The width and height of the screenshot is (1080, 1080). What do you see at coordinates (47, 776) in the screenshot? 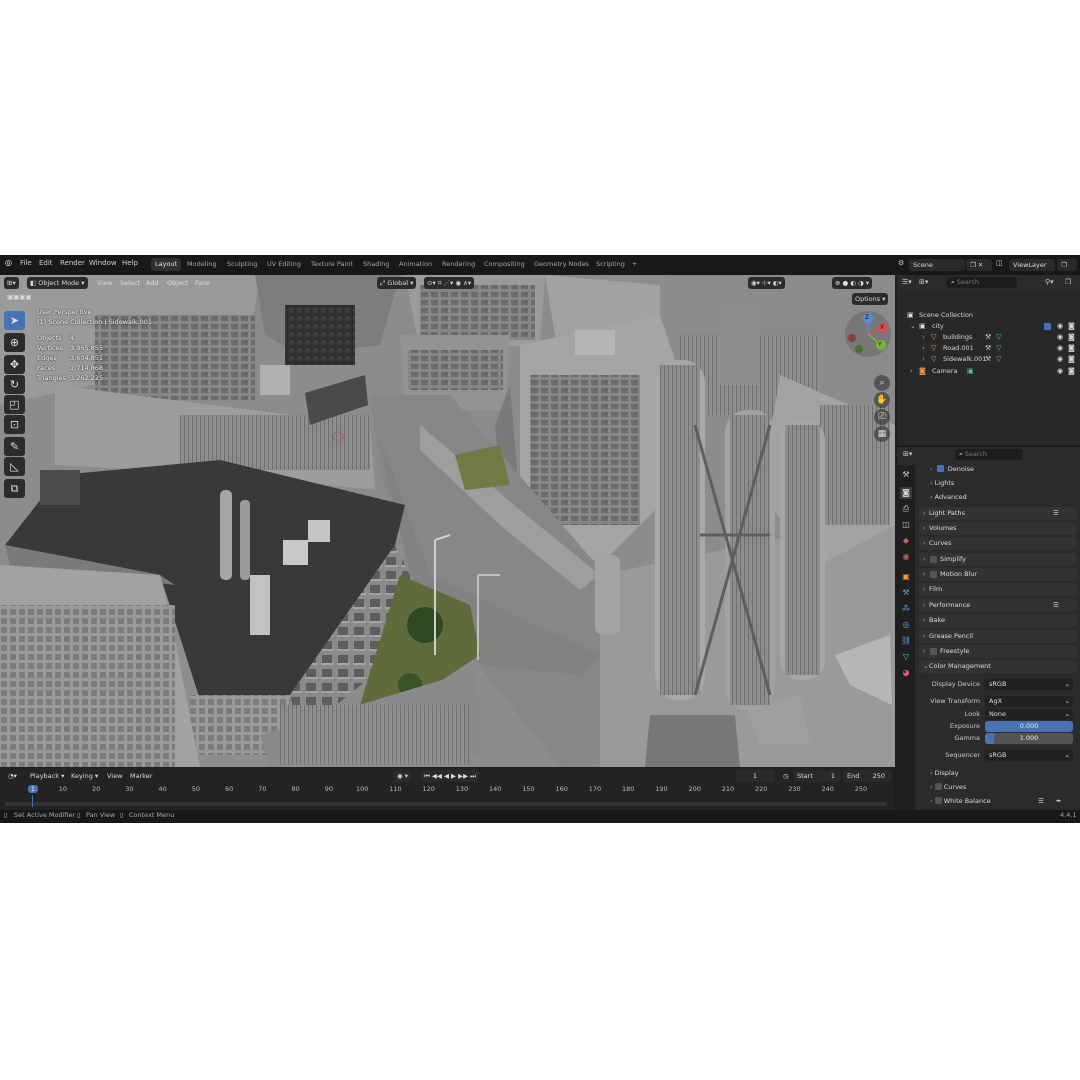
I see `menu-playback: Playback ▾` at bounding box center [47, 776].